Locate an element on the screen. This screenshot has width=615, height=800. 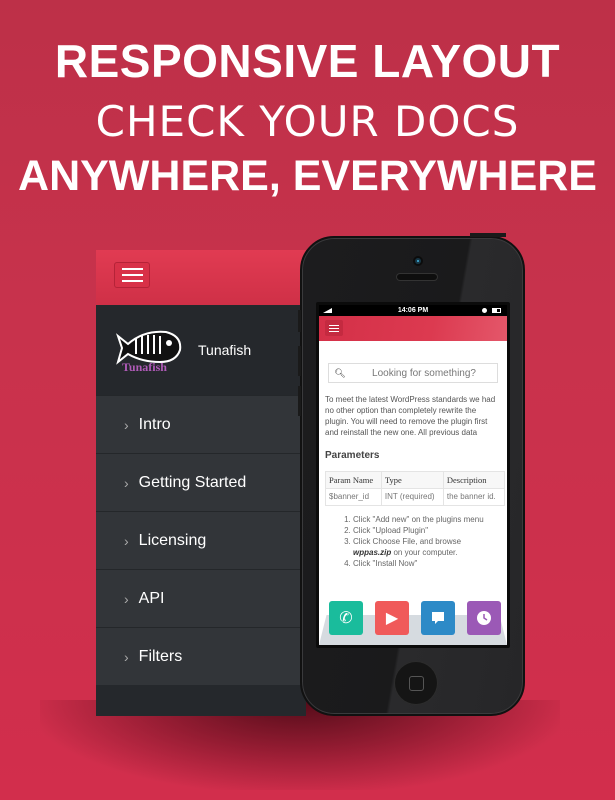
status-bar: 14:06 PM is located at coordinates (413, 310).